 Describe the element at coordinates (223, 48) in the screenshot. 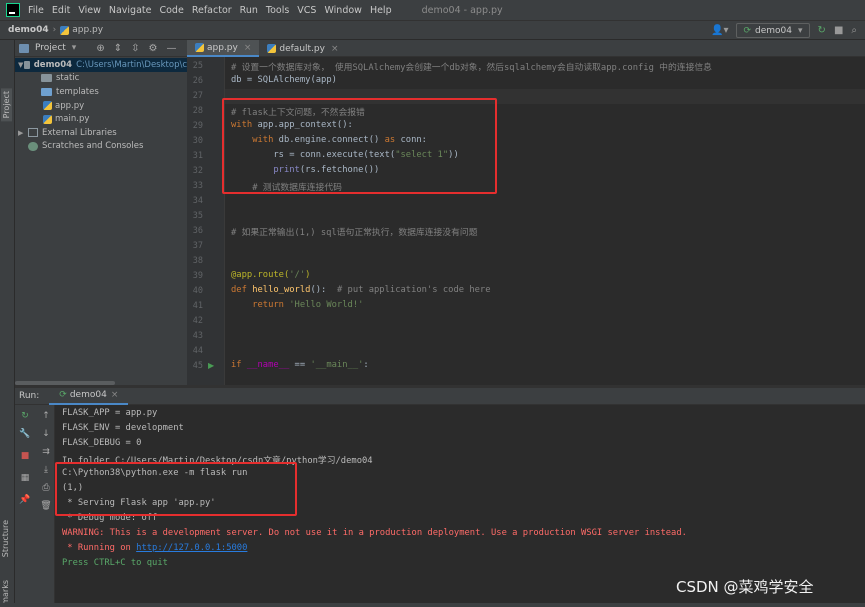

I see `editor-tab-app-py: app.py ×` at that location.